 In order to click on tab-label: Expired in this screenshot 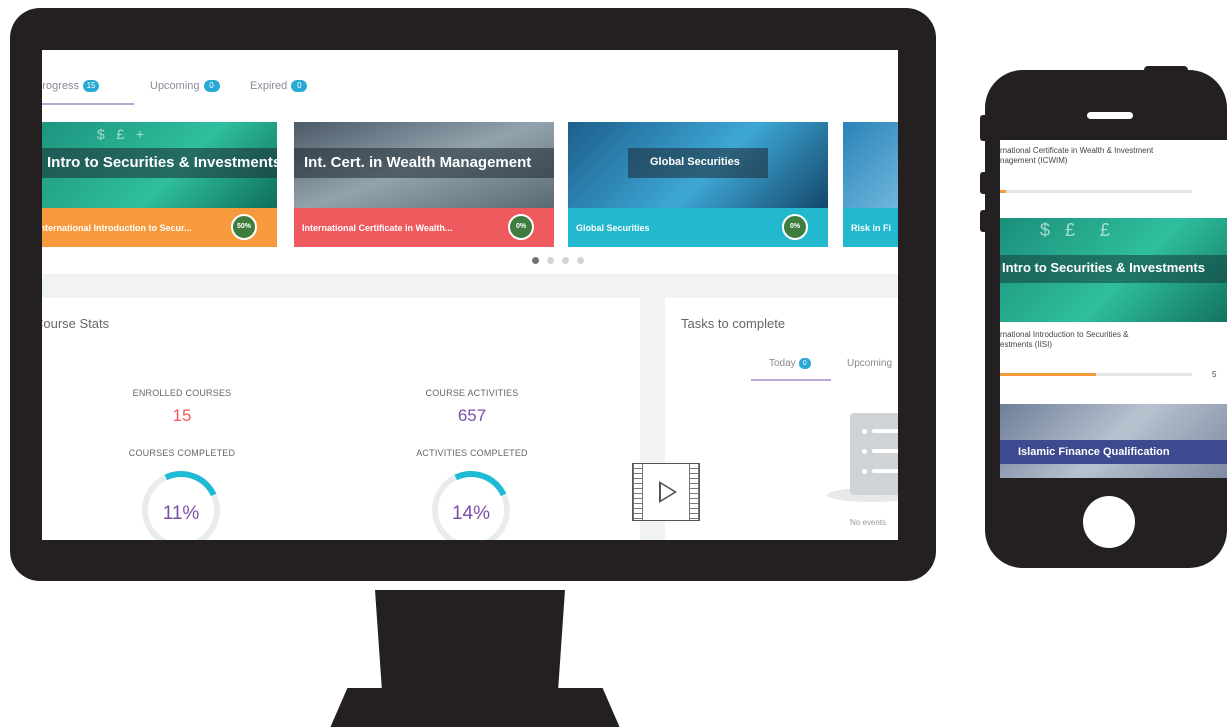, I will do `click(269, 86)`.